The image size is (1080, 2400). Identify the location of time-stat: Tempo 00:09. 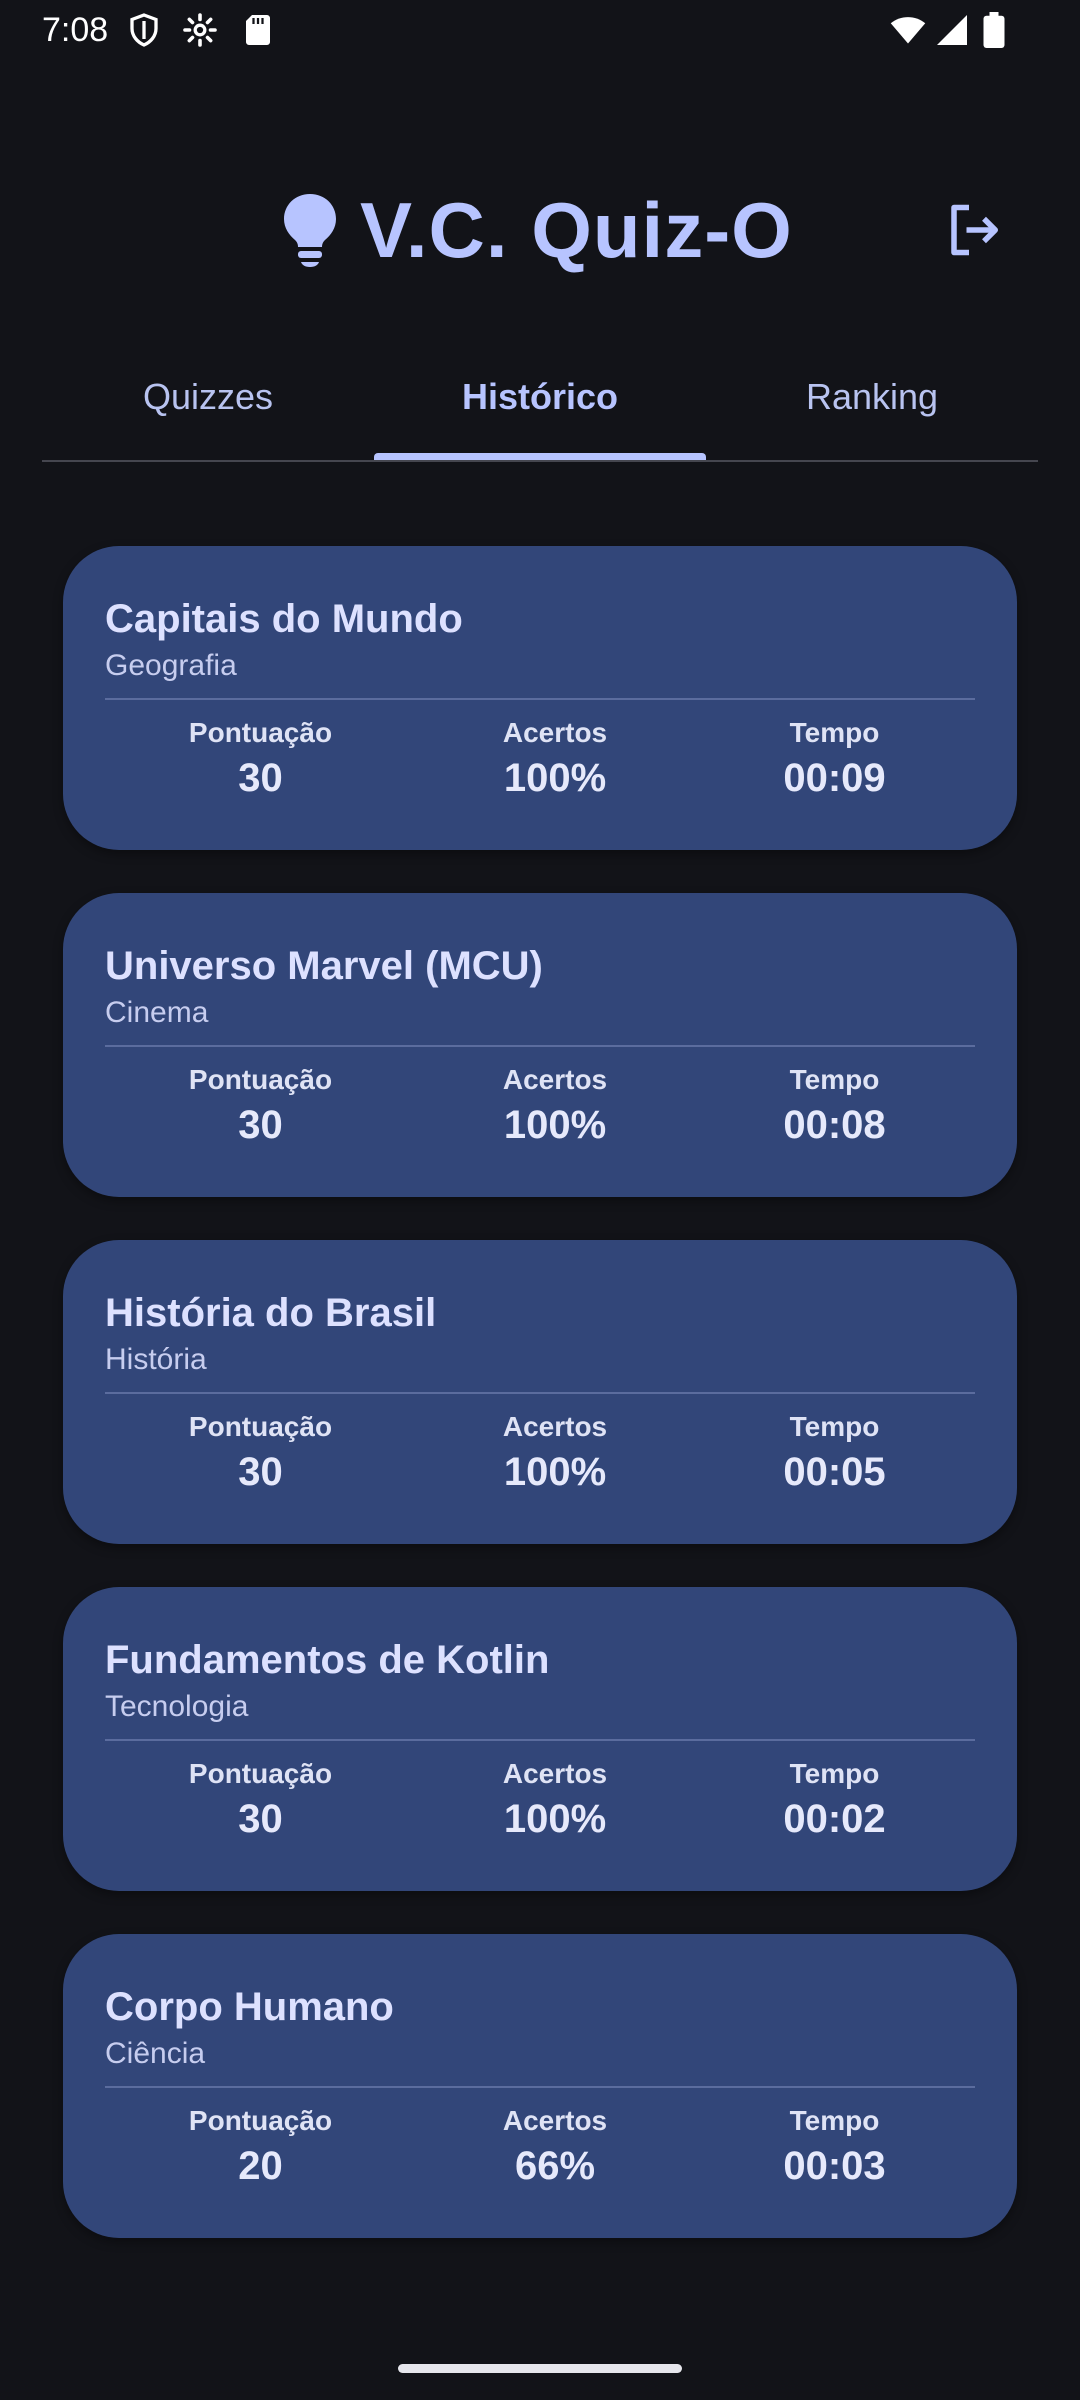
(834, 759).